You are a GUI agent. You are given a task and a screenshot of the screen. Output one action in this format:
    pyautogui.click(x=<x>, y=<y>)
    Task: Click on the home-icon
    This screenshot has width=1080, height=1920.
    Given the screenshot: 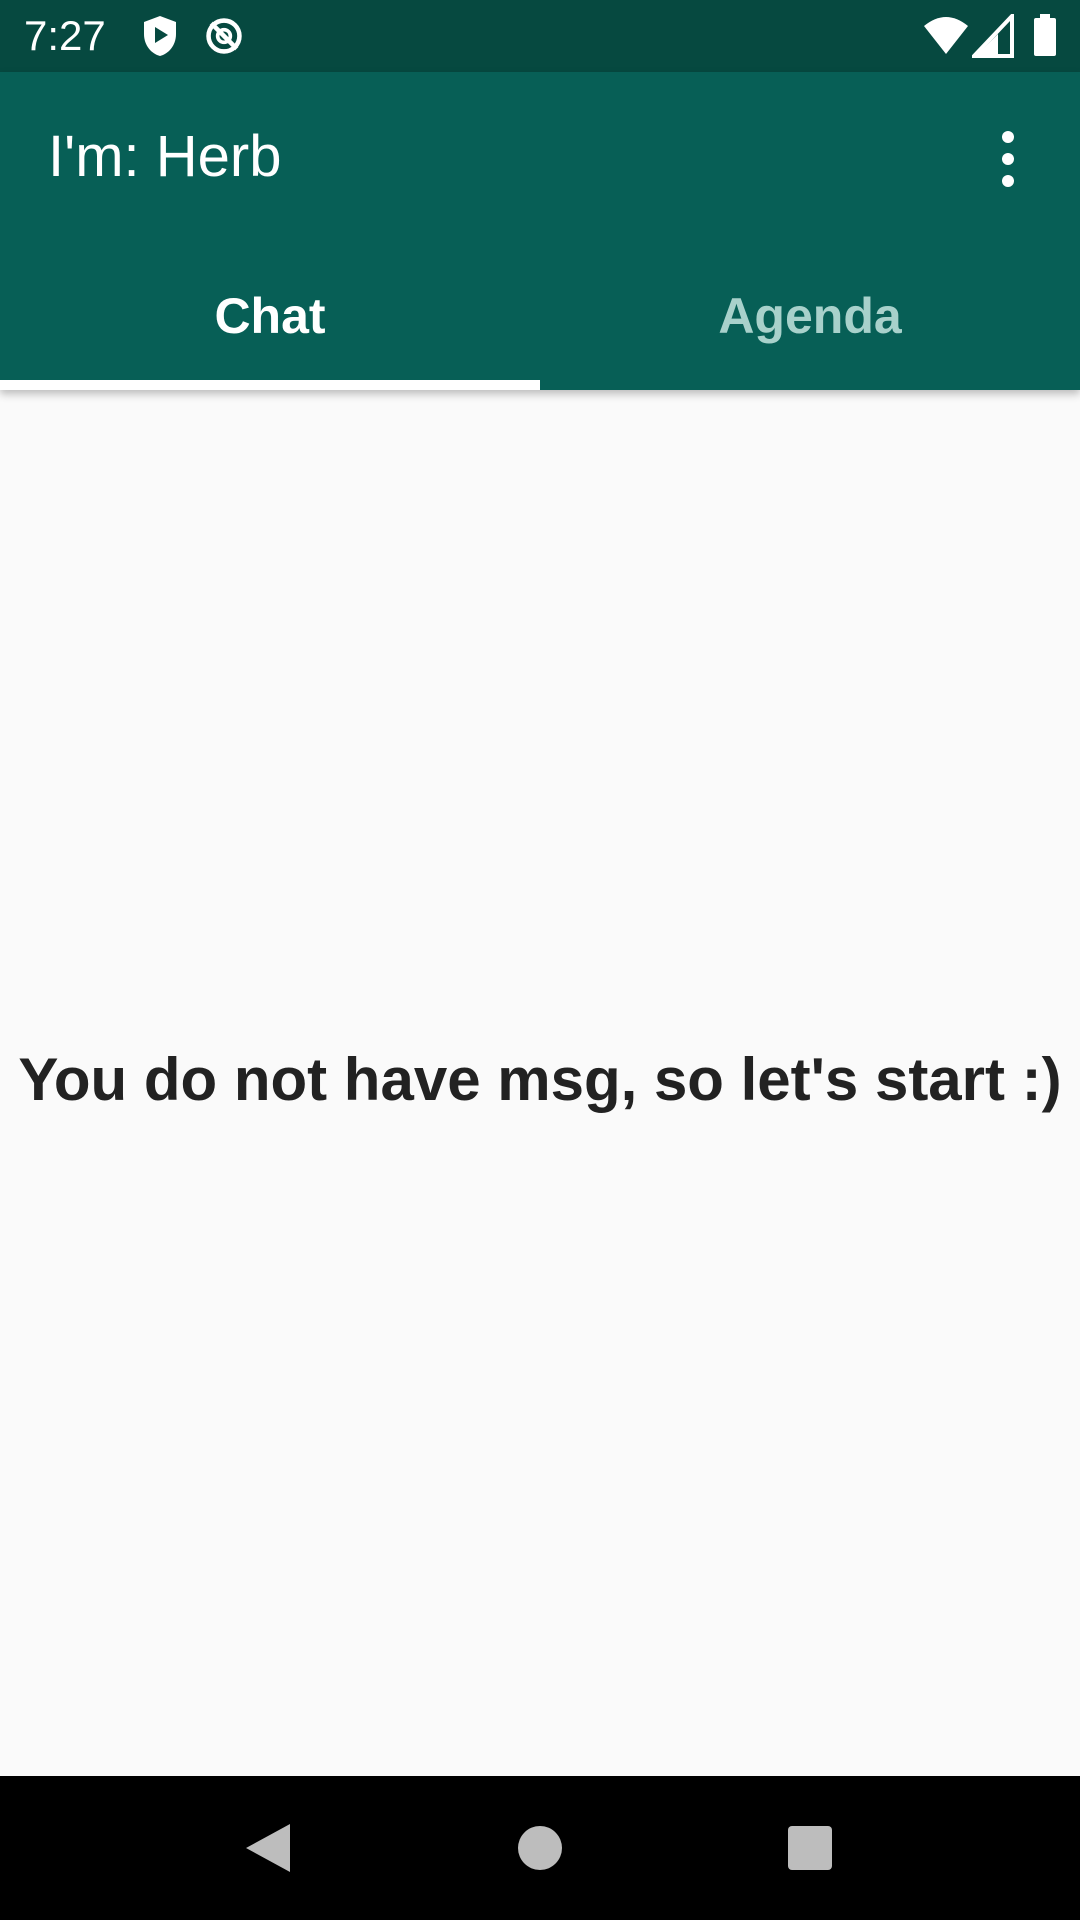 What is the action you would take?
    pyautogui.click(x=540, y=1848)
    